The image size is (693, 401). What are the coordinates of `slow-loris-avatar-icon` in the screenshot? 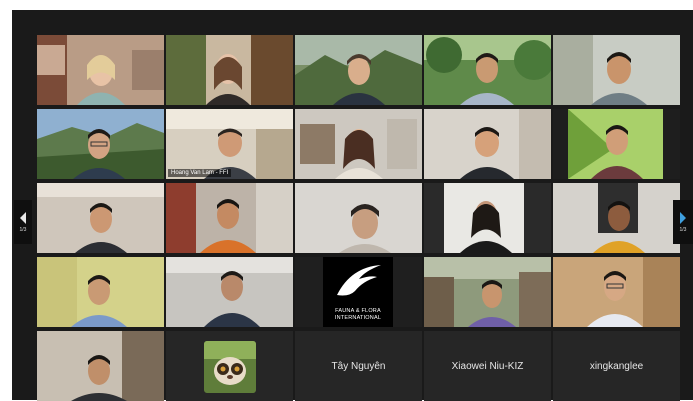 It's located at (230, 367).